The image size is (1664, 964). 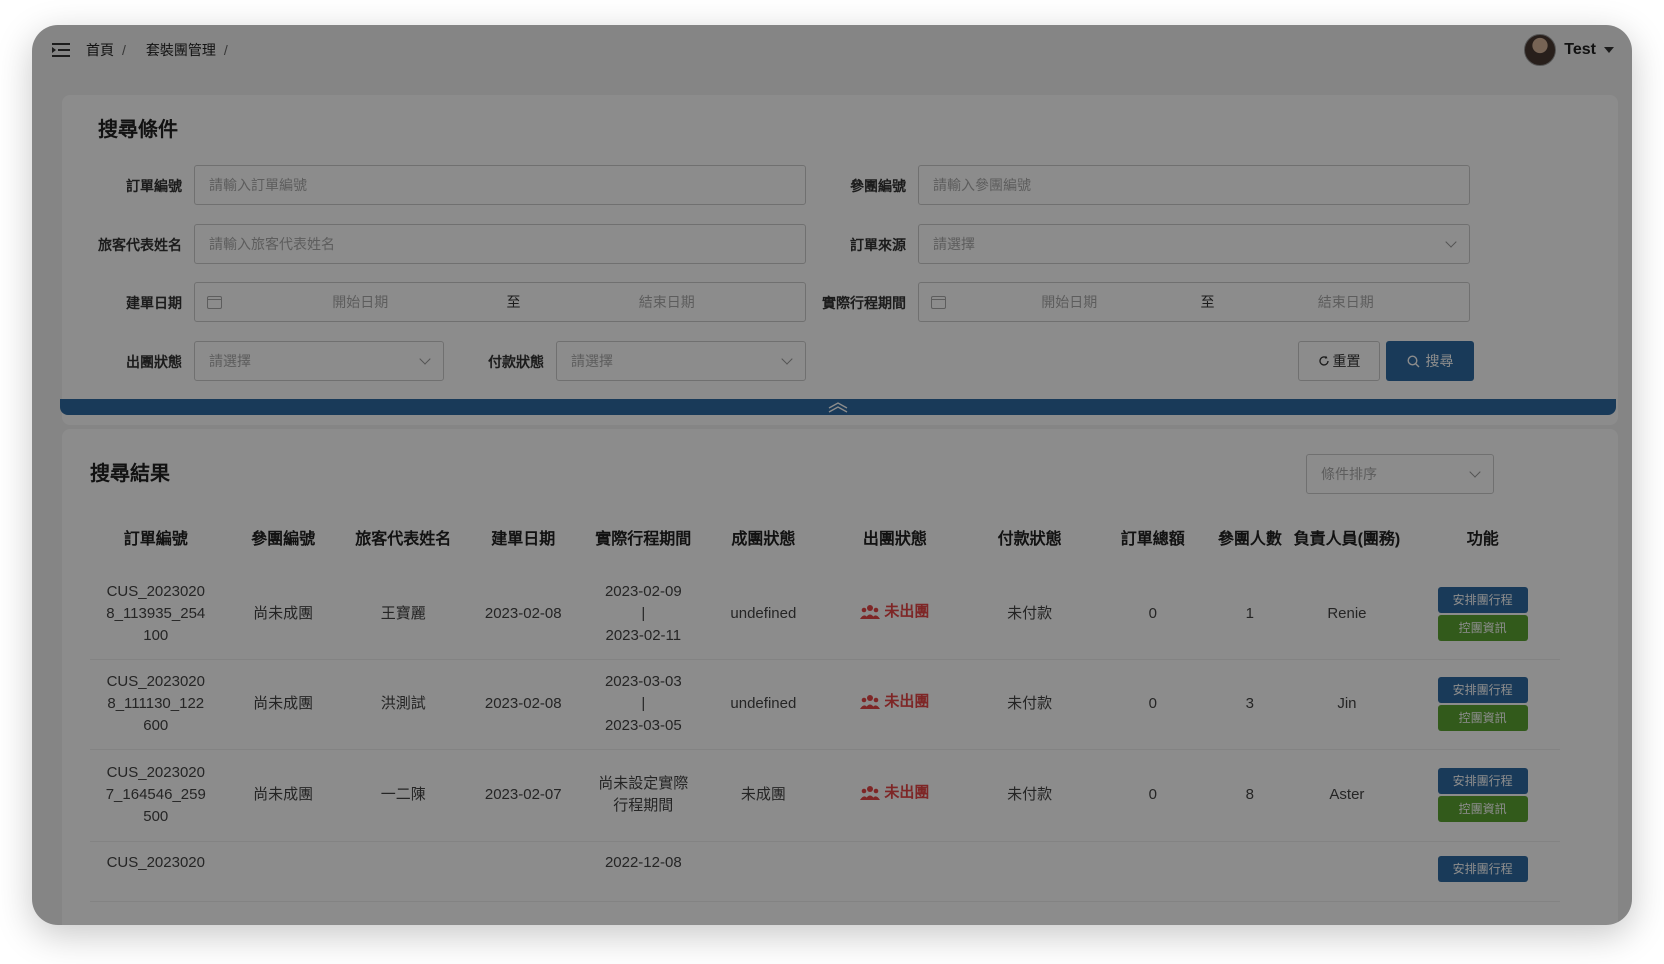 I want to click on sort-placeholder: 條件排序, so click(x=1349, y=474).